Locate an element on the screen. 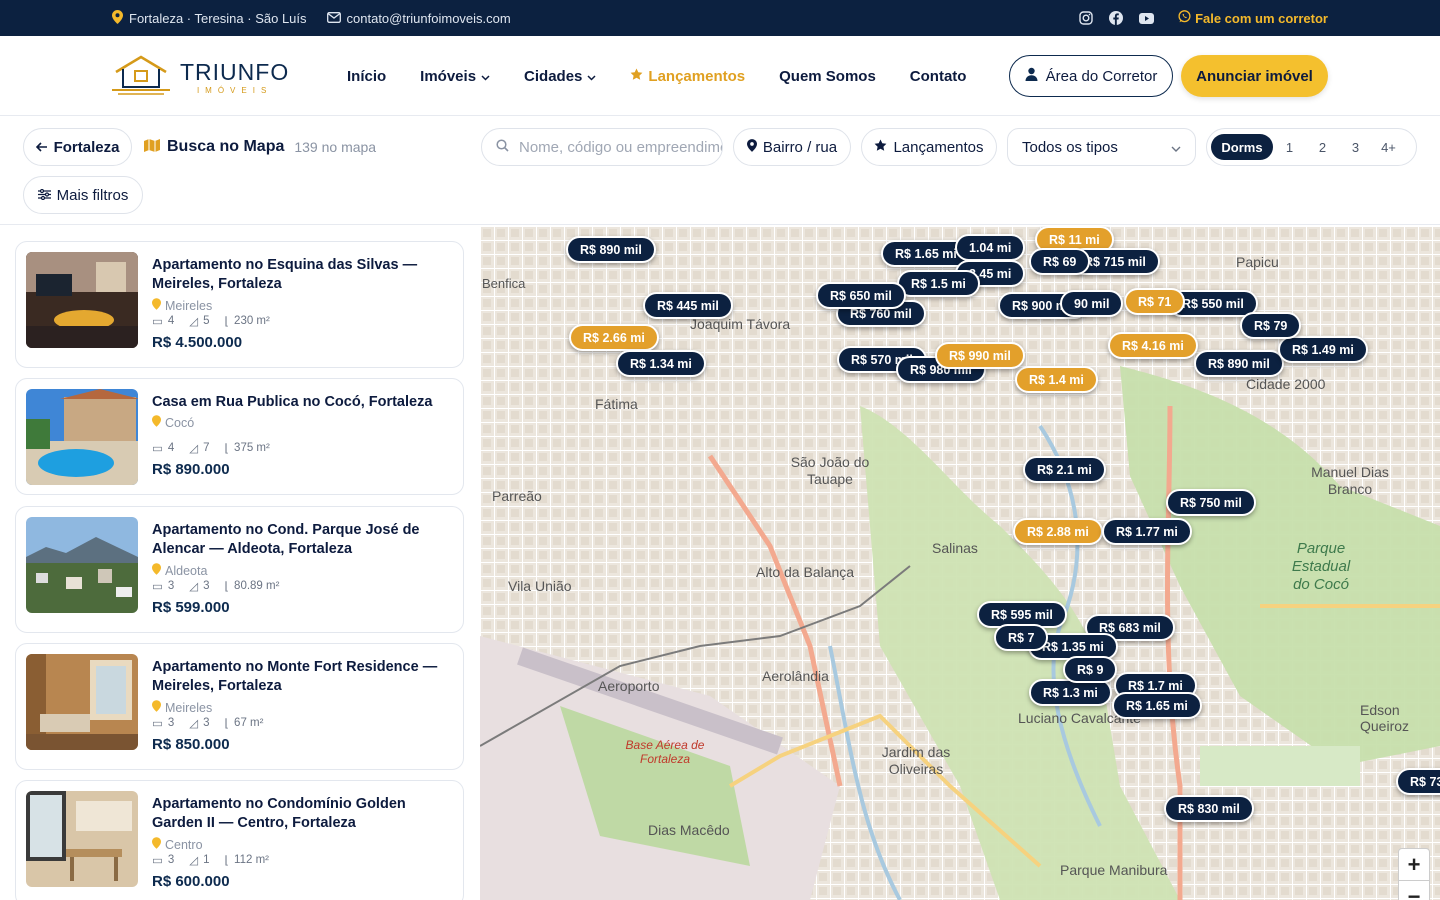 The height and width of the screenshot is (900, 1440). search-input: Nome, código ou empreendimento is located at coordinates (602, 147).